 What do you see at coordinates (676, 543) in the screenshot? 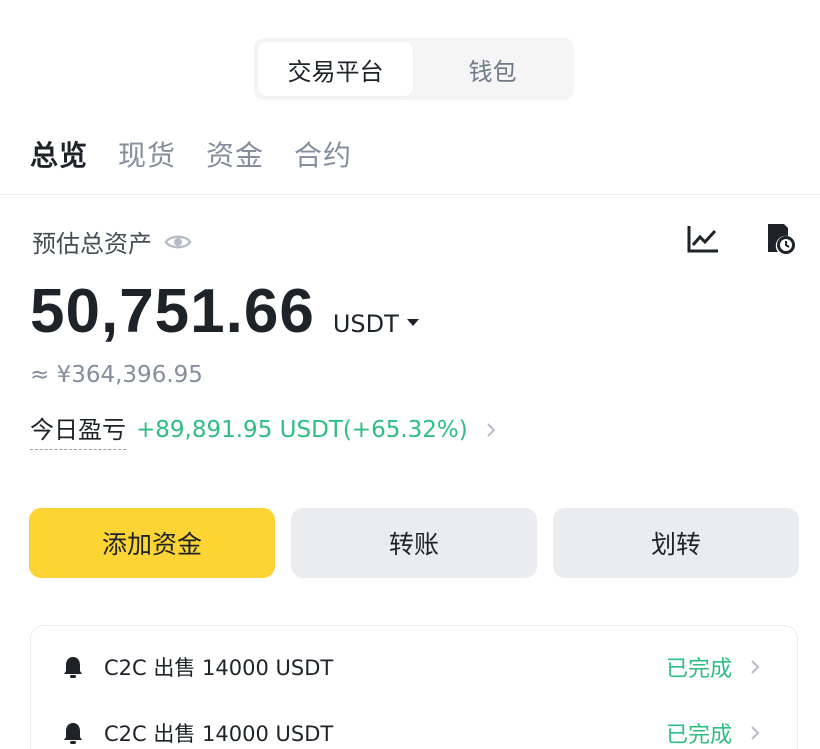
I see `internal-transfer-button: 划转` at bounding box center [676, 543].